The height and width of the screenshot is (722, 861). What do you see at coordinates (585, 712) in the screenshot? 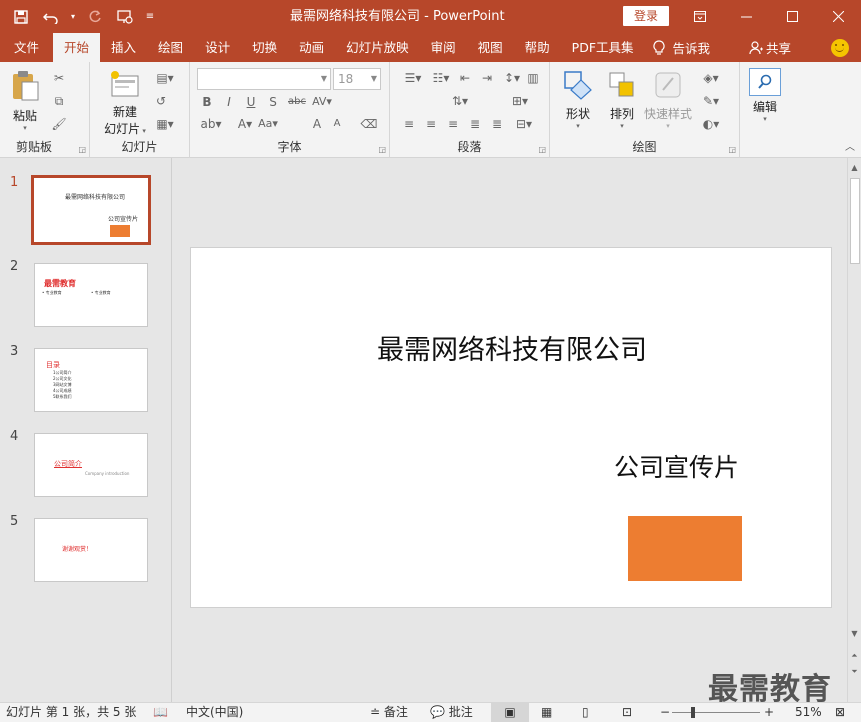
I see `reading-view-icon: ▯` at bounding box center [585, 712].